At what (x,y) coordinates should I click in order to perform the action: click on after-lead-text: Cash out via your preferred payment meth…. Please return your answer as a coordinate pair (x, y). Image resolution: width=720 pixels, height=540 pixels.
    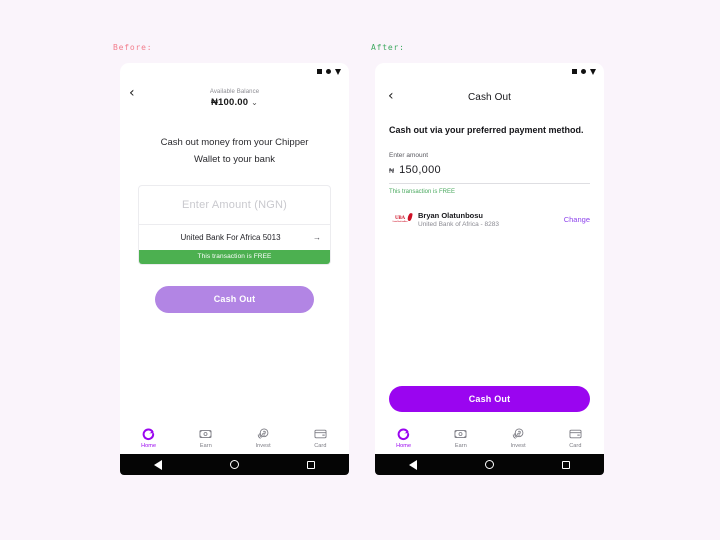
    Looking at the image, I should click on (486, 130).